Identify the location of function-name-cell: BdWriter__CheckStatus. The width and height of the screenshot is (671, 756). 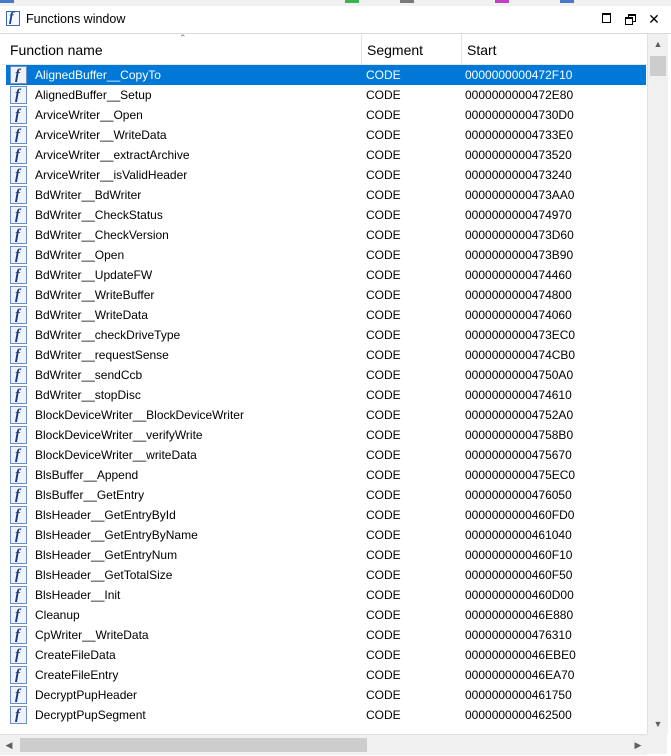
(99, 215).